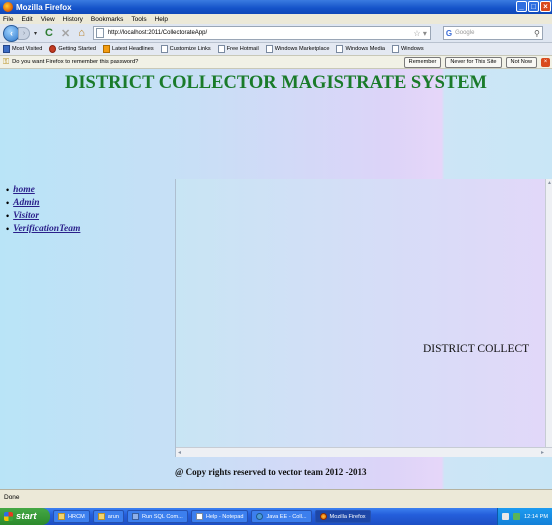 This screenshot has width=552, height=525. I want to click on menu-view: View, so click(48, 19).